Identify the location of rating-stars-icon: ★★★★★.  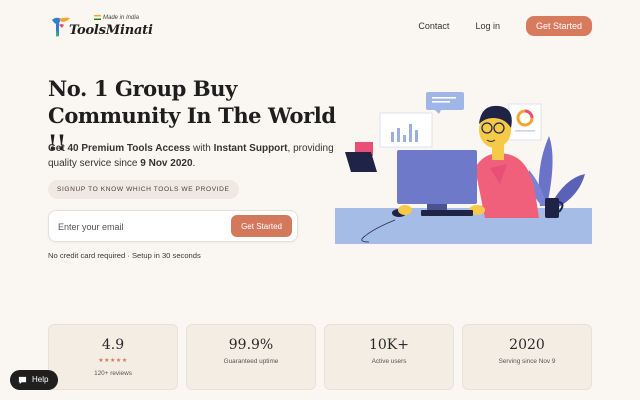
(113, 361).